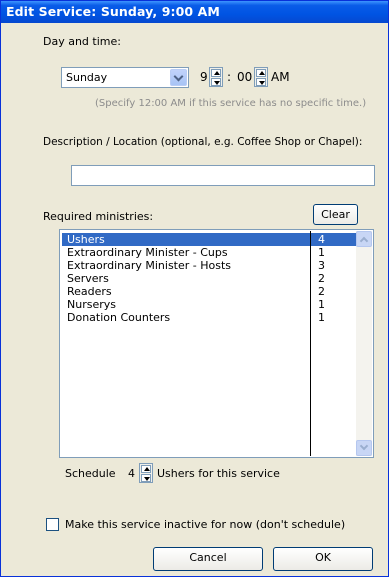  What do you see at coordinates (209, 278) in the screenshot?
I see `ministry-row: Servers 2` at bounding box center [209, 278].